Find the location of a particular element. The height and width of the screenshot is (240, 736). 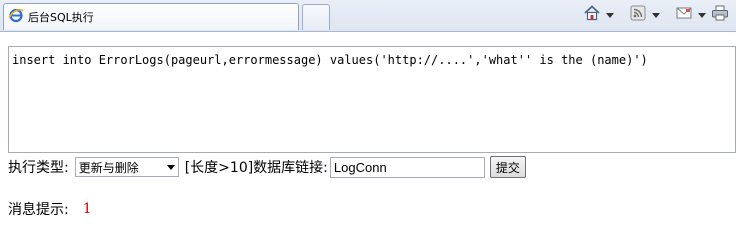

print-button is located at coordinates (720, 15).